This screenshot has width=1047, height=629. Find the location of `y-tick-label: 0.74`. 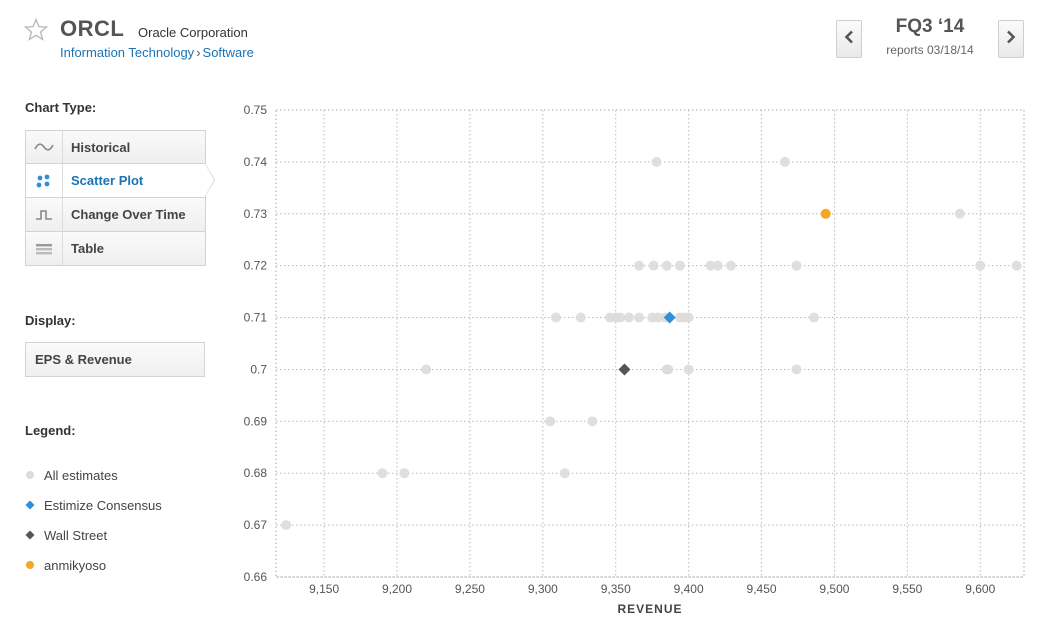

y-tick-label: 0.74 is located at coordinates (256, 162).